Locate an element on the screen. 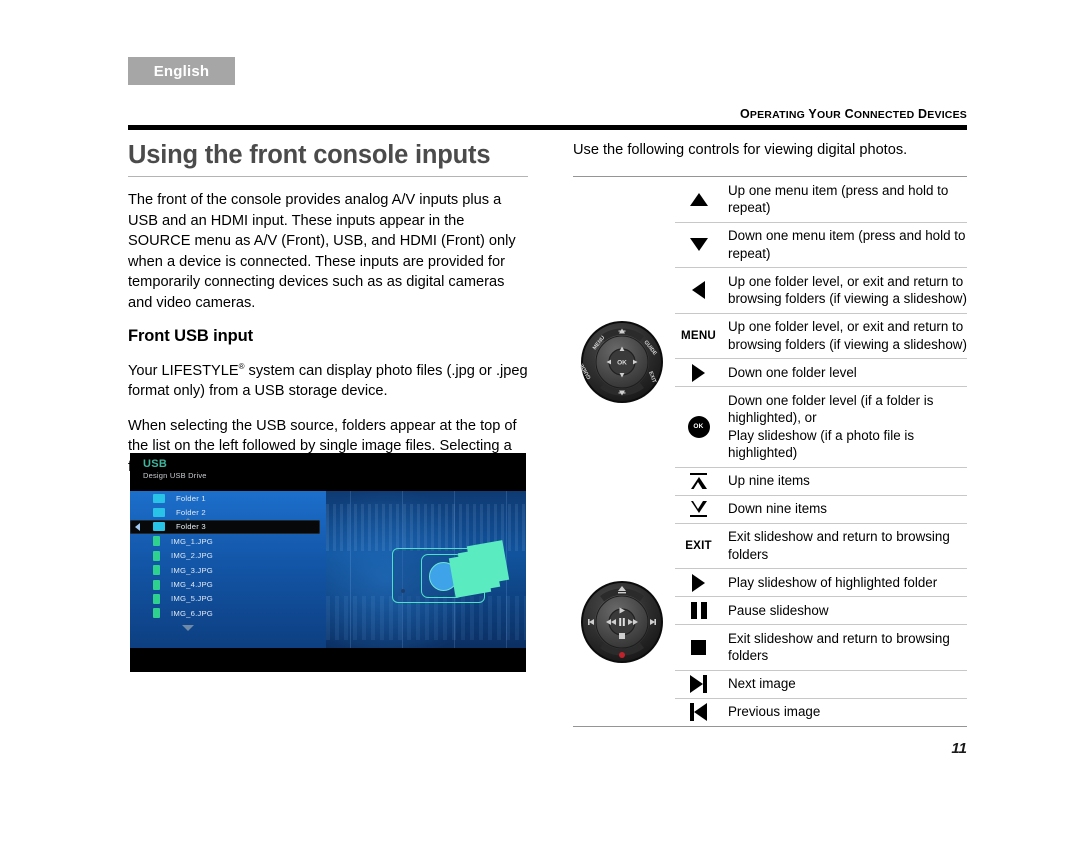 This screenshot has height=852, width=1080. scroll-down-arrow-icon is located at coordinates (188, 628).